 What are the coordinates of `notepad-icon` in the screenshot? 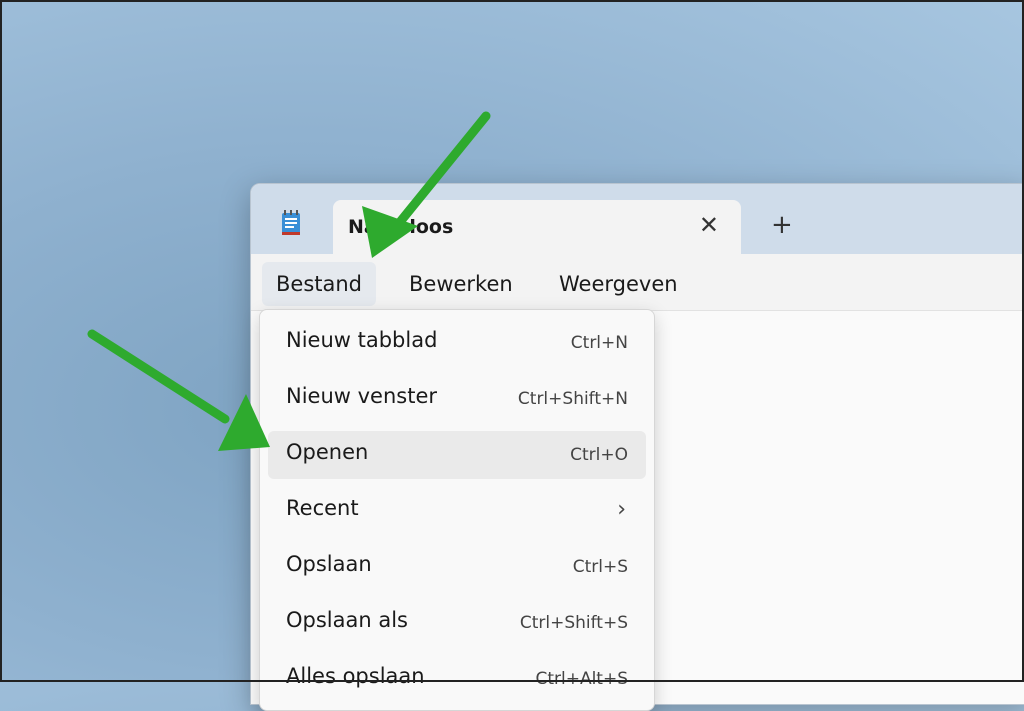 It's located at (291, 222).